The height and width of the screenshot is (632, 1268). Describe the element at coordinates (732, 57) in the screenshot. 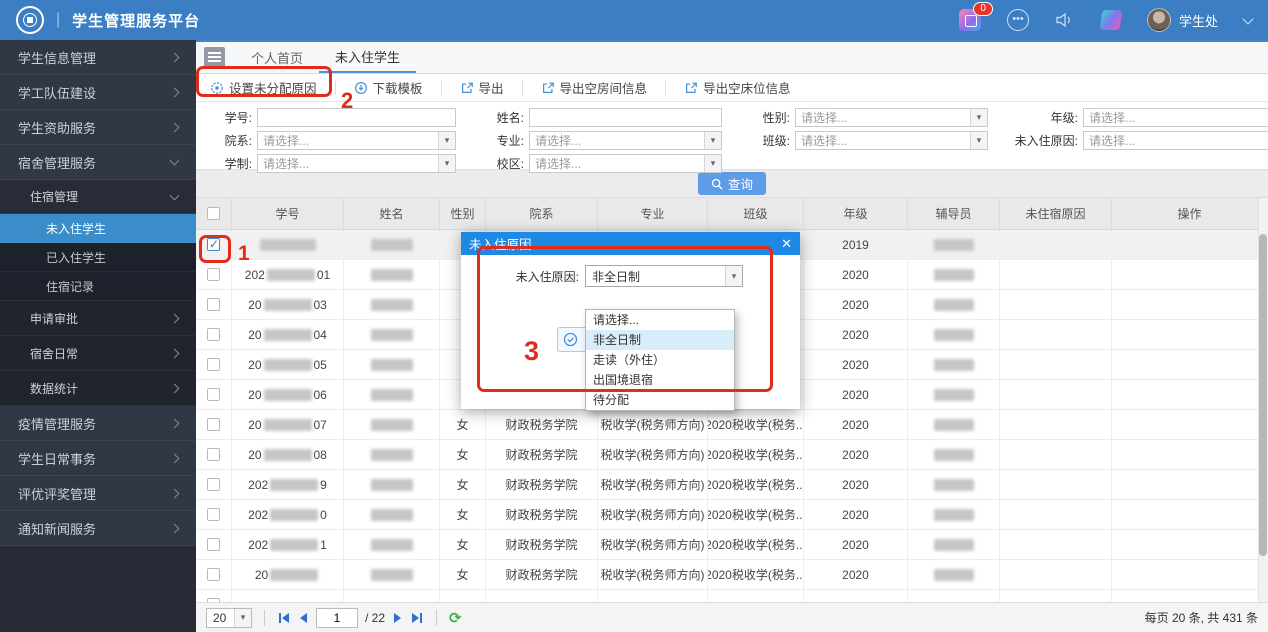

I see `tab-bar: 个人首页 未入住学生` at that location.